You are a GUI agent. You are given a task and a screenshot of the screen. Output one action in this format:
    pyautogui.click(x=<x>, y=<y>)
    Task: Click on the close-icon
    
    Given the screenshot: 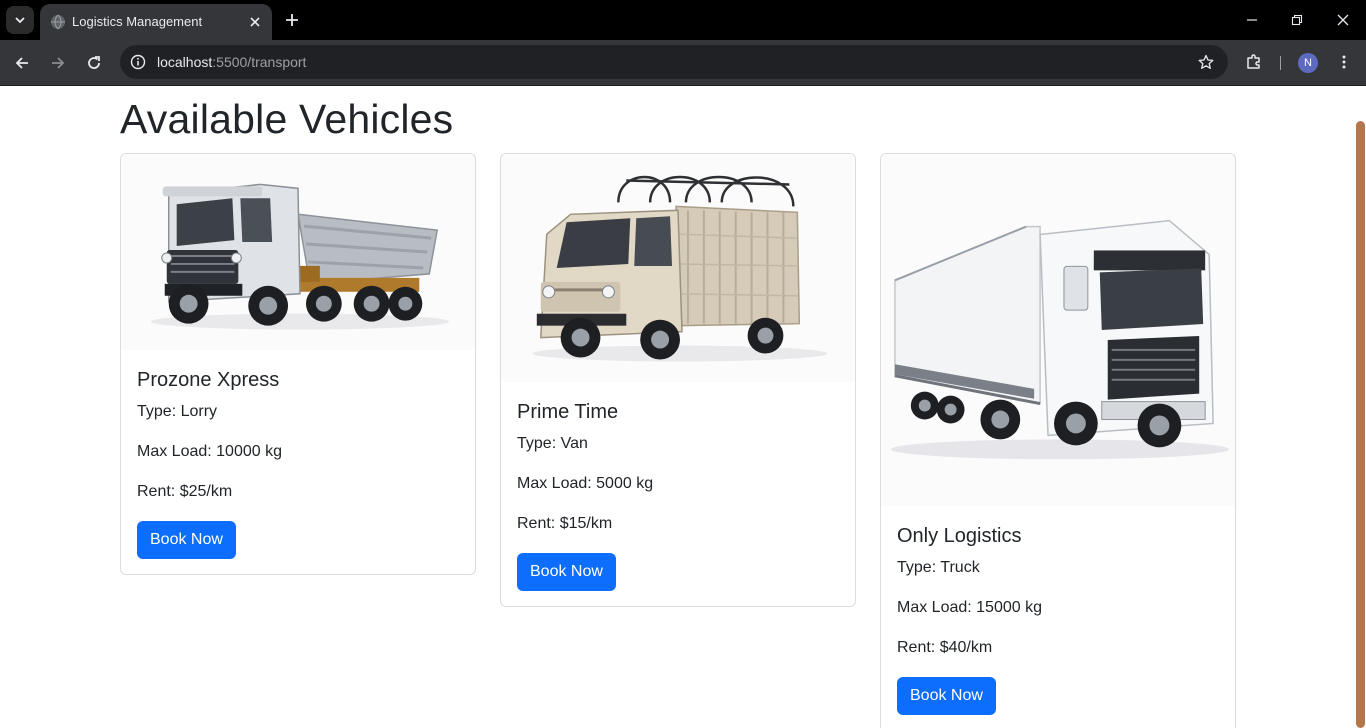 What is the action you would take?
    pyautogui.click(x=1343, y=20)
    